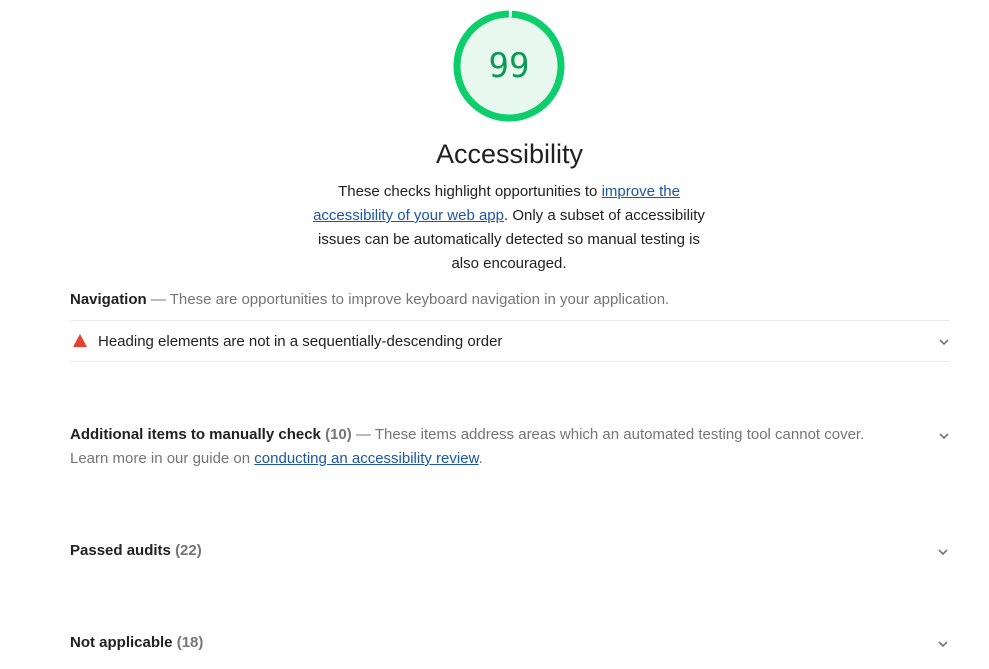 Image resolution: width=989 pixels, height=669 pixels. Describe the element at coordinates (510, 643) in the screenshot. I see `not-applicable-group-header: Not applicable (18)` at that location.